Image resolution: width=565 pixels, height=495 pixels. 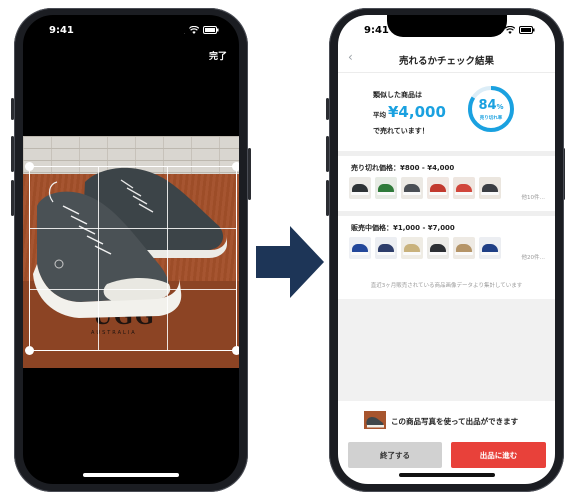 I want to click on data-source-note: 直近3ヶ月販売されている商品画像データより集計しています, so click(x=446, y=286).